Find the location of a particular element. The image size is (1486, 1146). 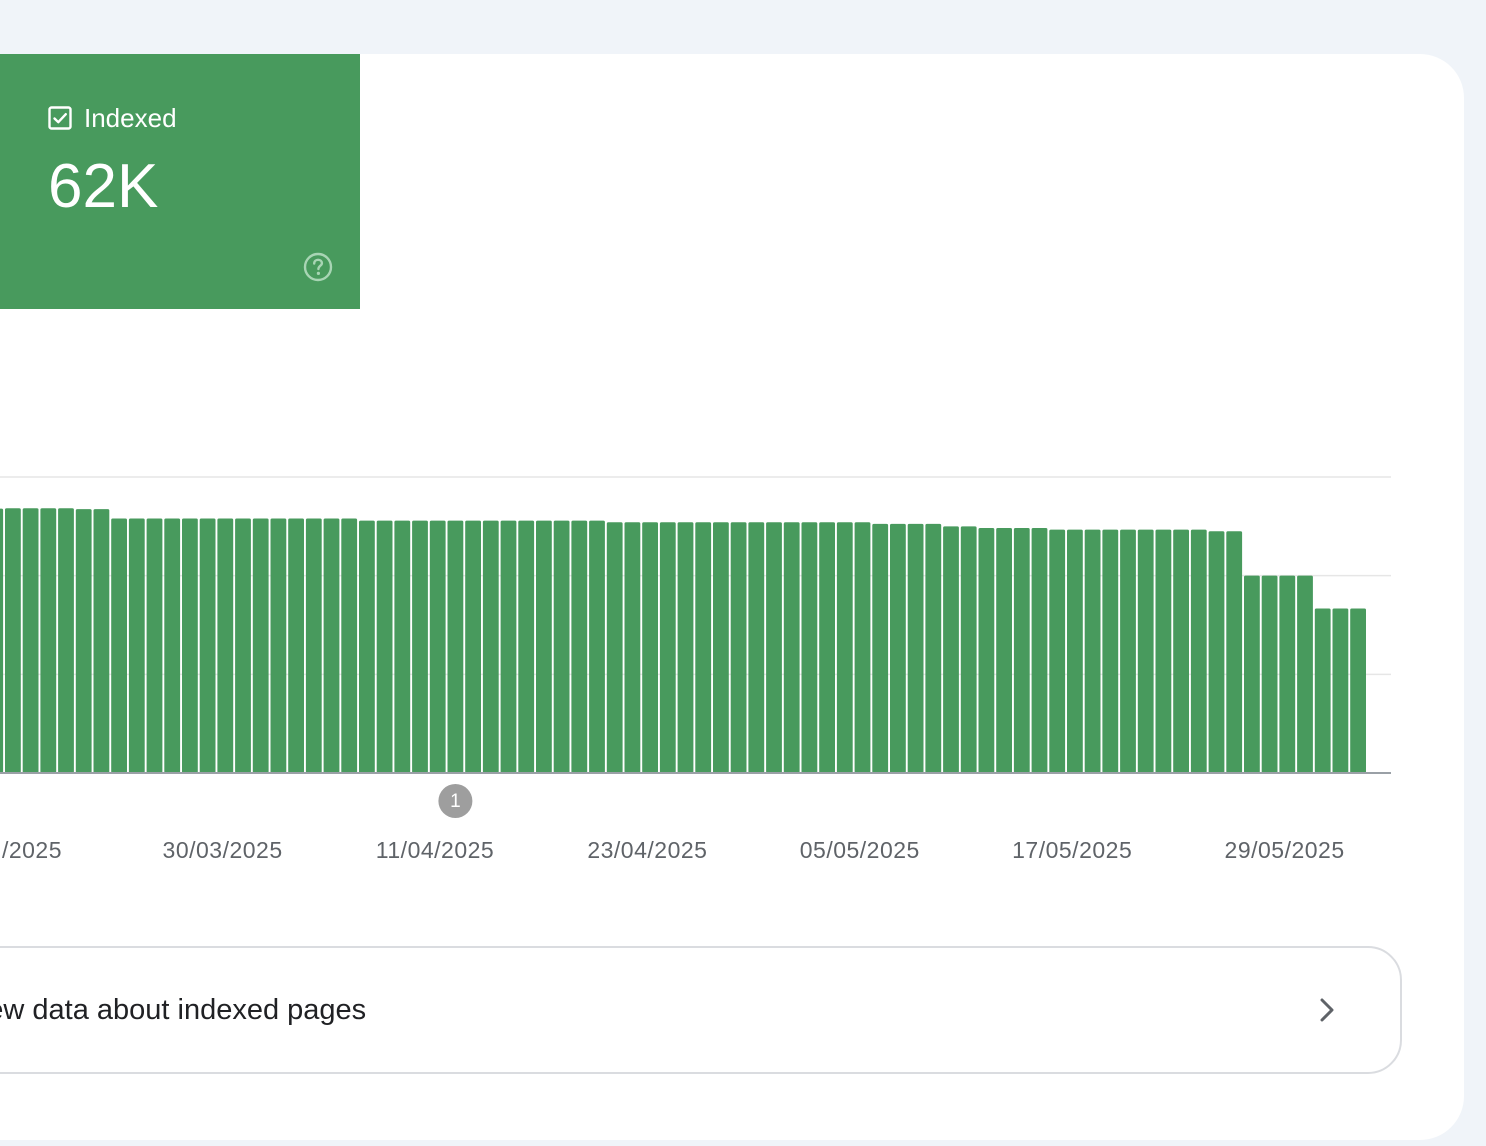

x-tick-label: 17/05/2025 is located at coordinates (1072, 850).